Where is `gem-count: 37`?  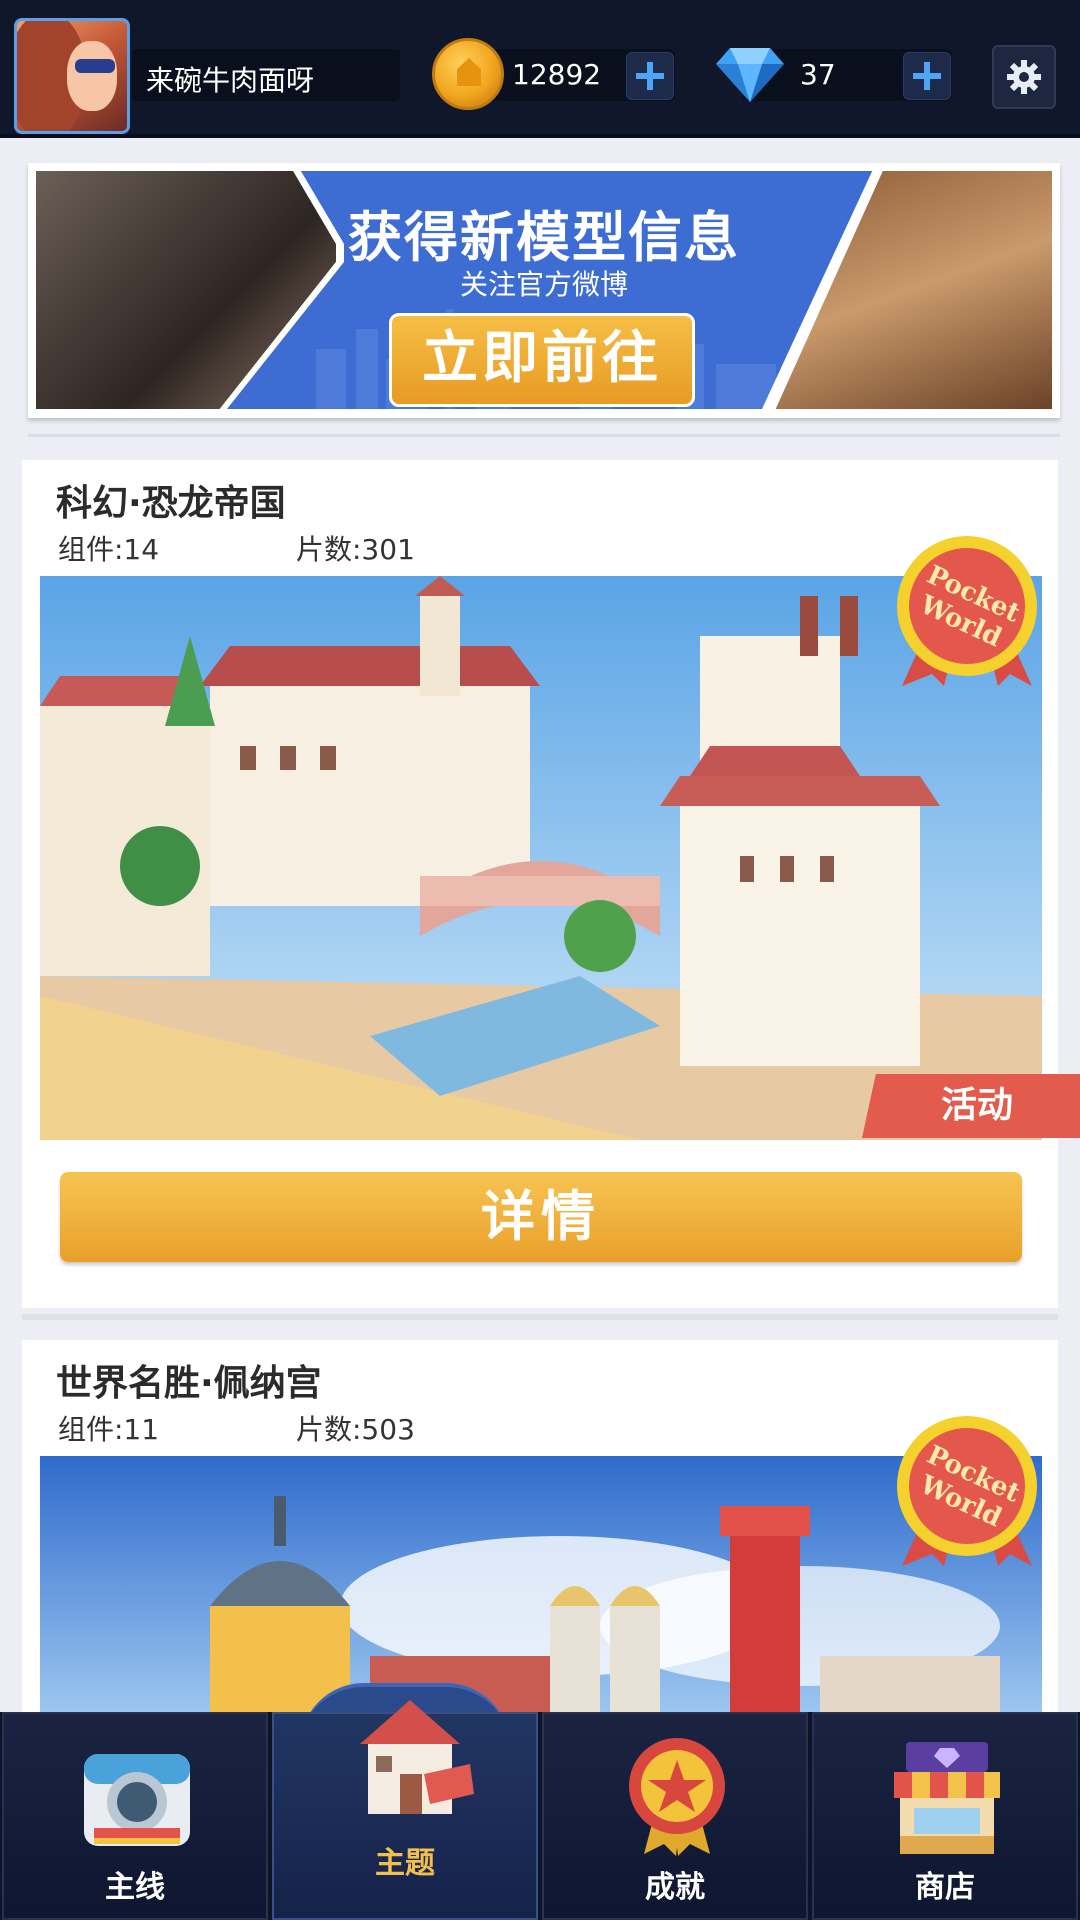
gem-count: 37 is located at coordinates (818, 74).